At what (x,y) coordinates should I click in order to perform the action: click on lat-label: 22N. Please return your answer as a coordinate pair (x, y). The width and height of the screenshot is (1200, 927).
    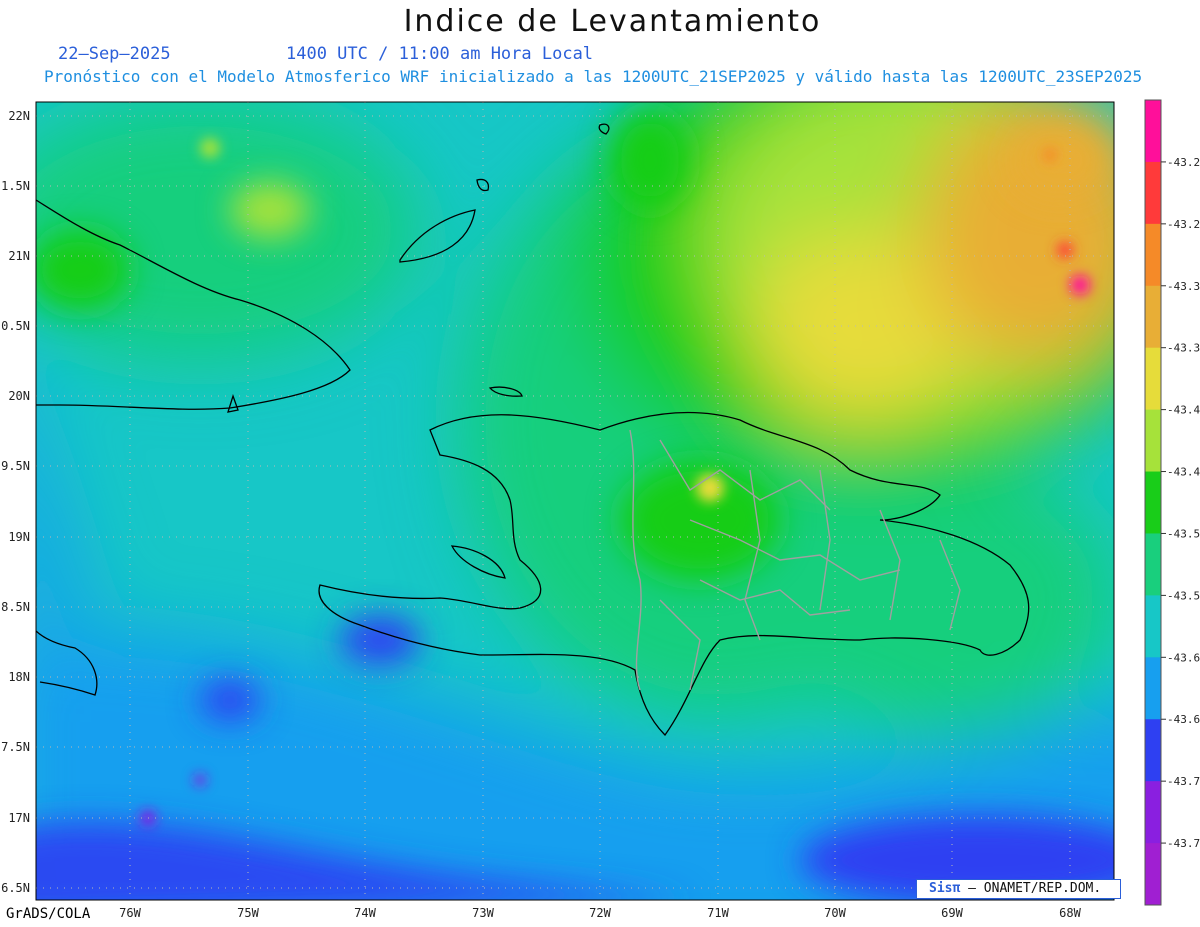
    Looking at the image, I should click on (19, 116).